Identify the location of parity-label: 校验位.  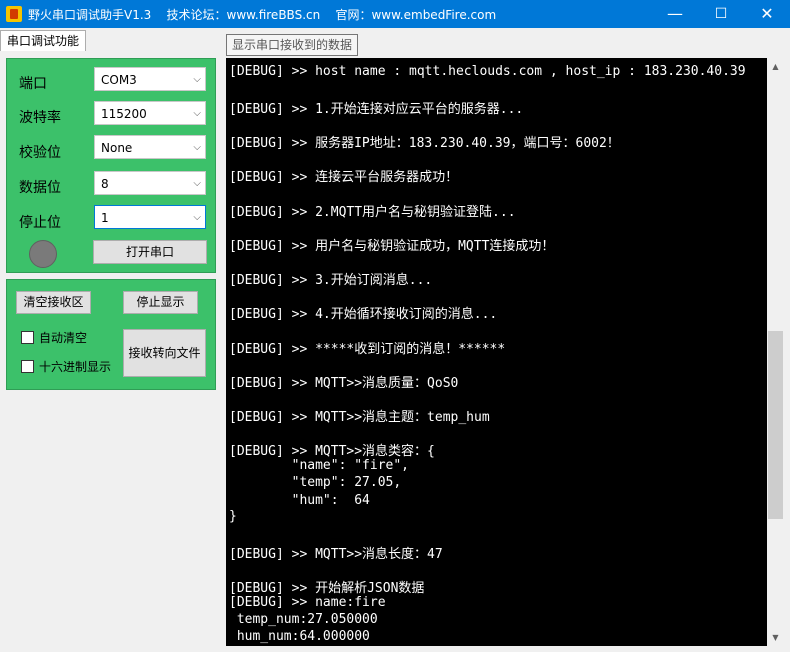
(40, 153).